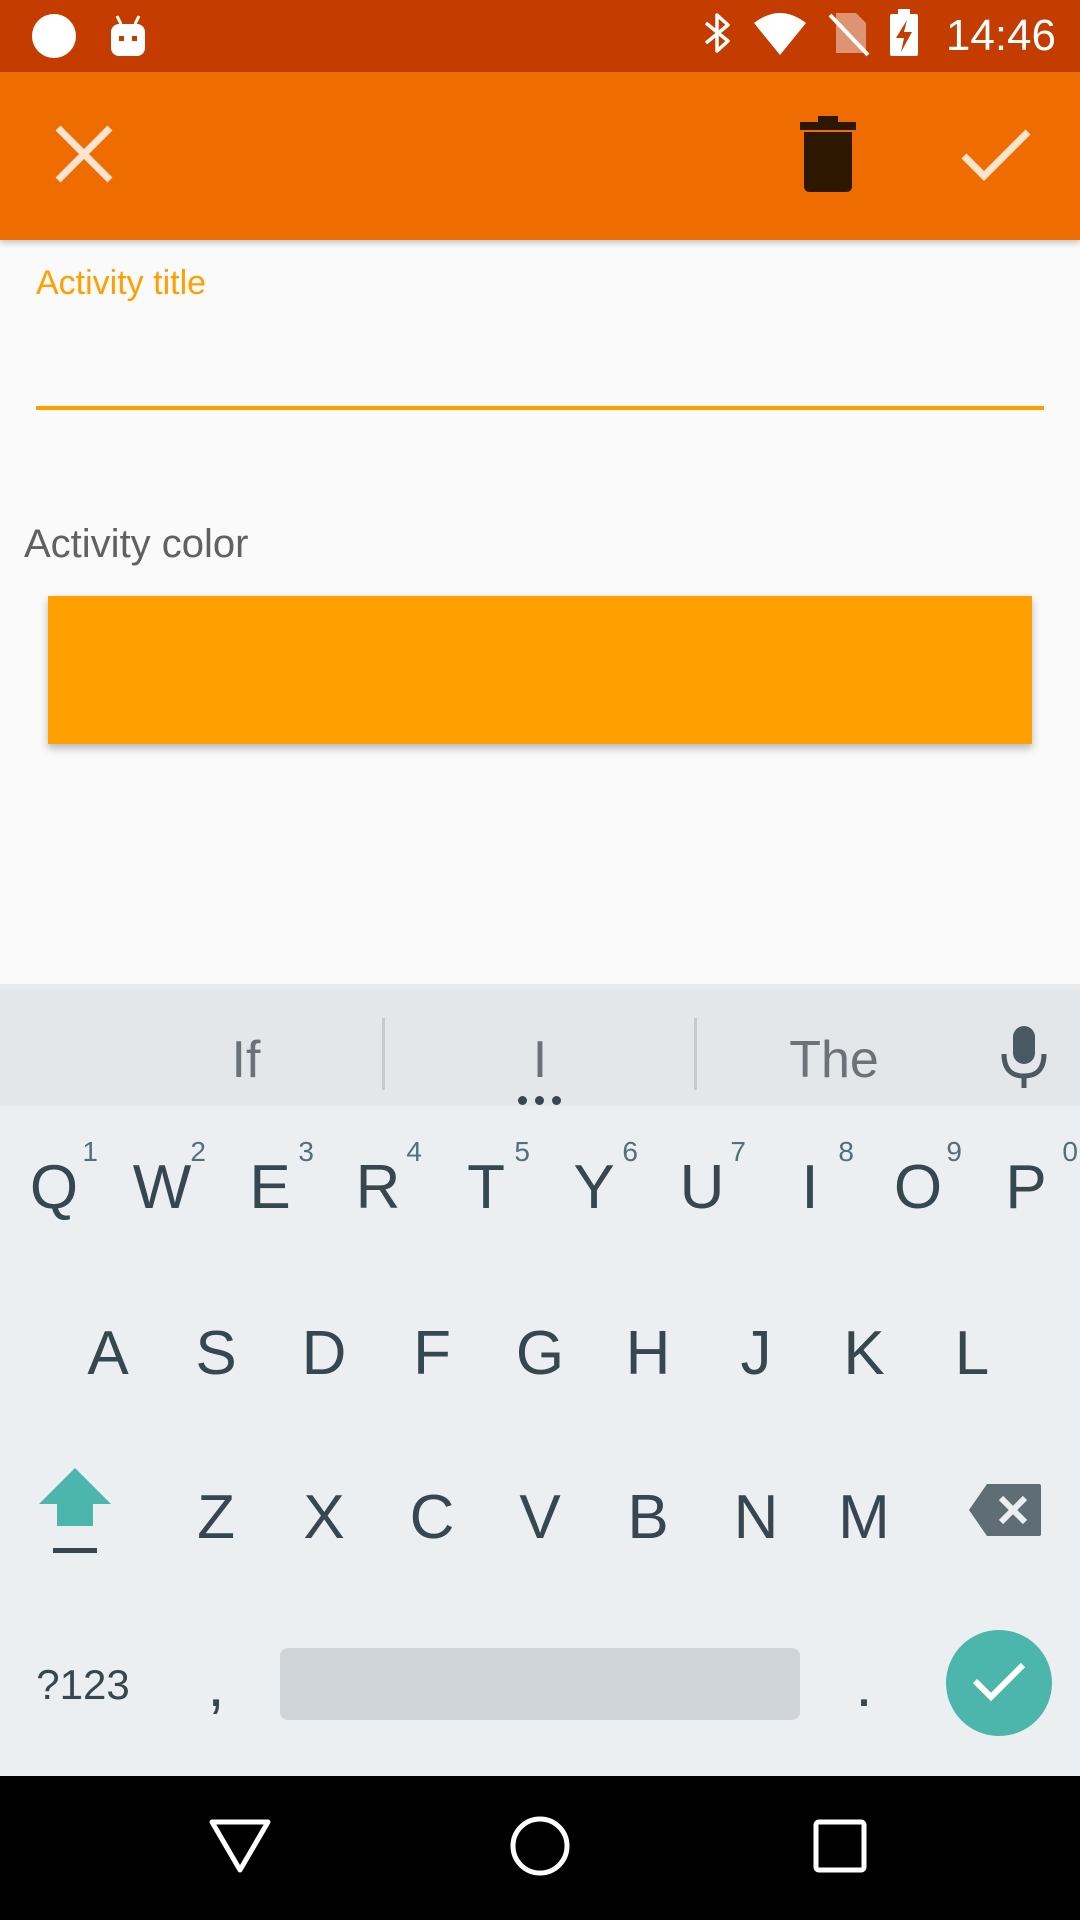 The width and height of the screenshot is (1080, 1920). I want to click on space-bar, so click(540, 1684).